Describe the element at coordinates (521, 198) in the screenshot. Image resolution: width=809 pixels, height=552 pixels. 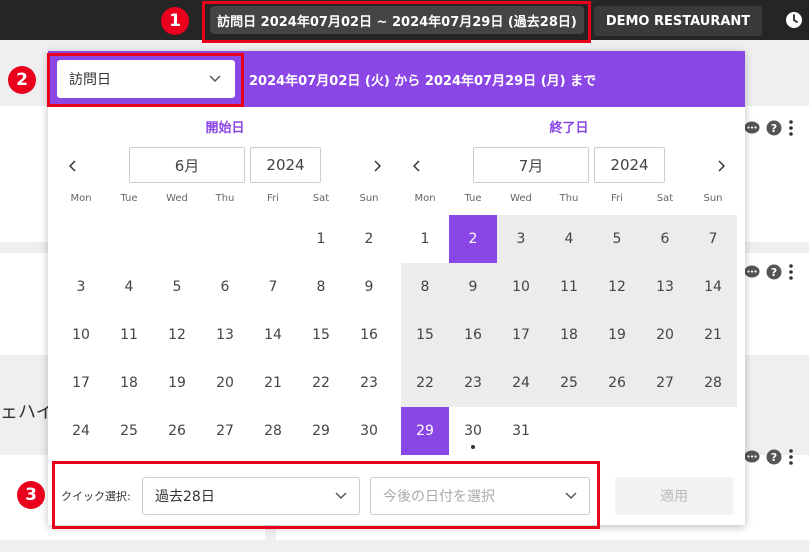
I see `weekday-header-end: Wed` at that location.